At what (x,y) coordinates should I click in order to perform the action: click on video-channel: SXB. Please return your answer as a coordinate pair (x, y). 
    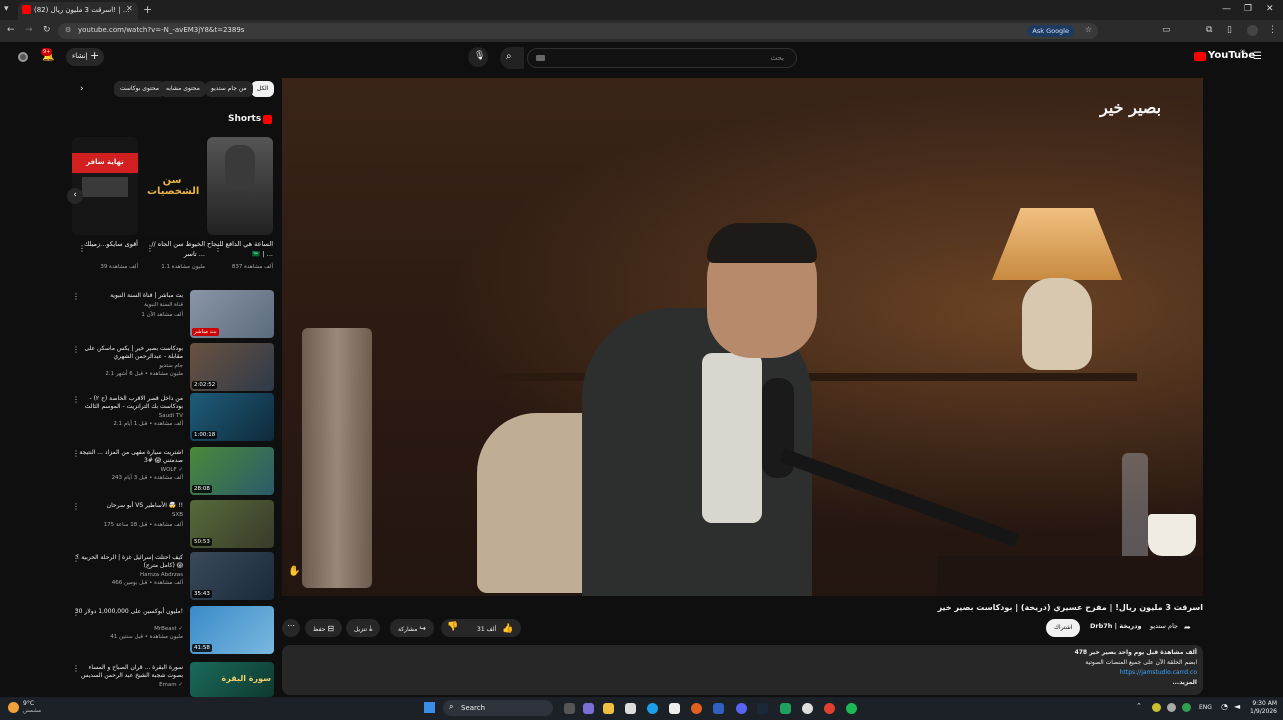
    Looking at the image, I should click on (128, 515).